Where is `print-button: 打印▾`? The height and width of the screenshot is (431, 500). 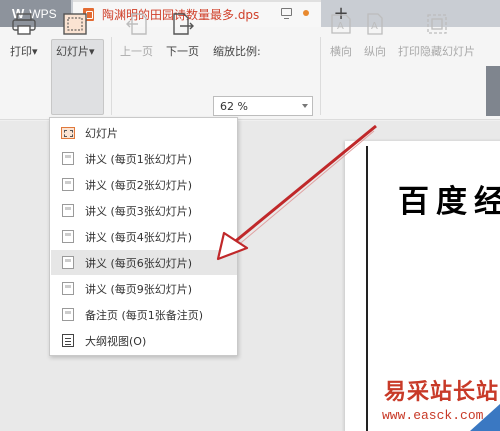
print-button: 打印▾ is located at coordinates (24, 34).